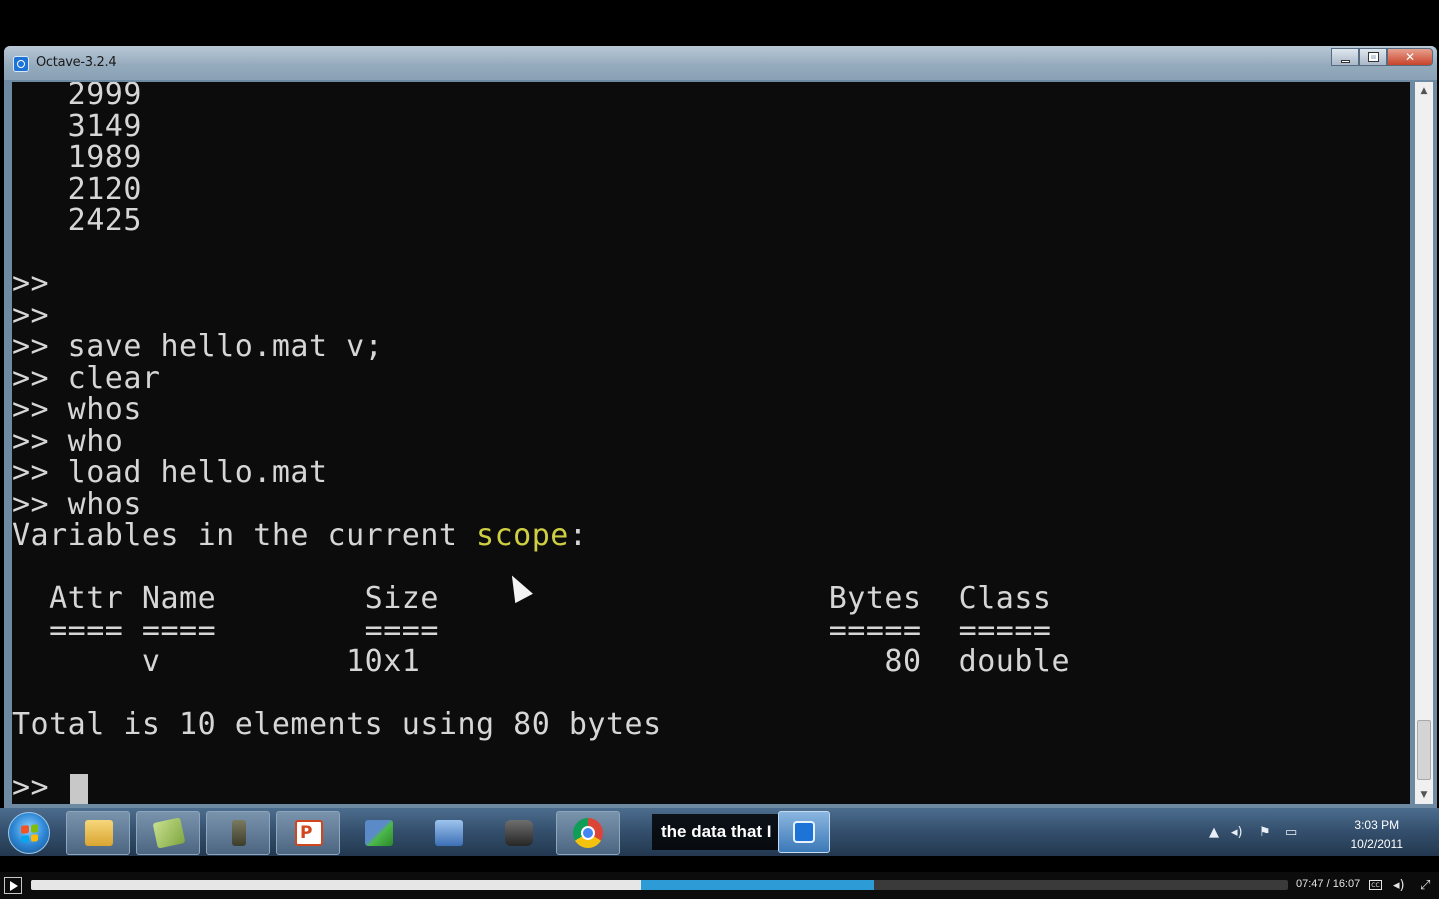 This screenshot has height=899, width=1439. Describe the element at coordinates (1377, 825) in the screenshot. I see `clock-time: 3:03 PM` at that location.